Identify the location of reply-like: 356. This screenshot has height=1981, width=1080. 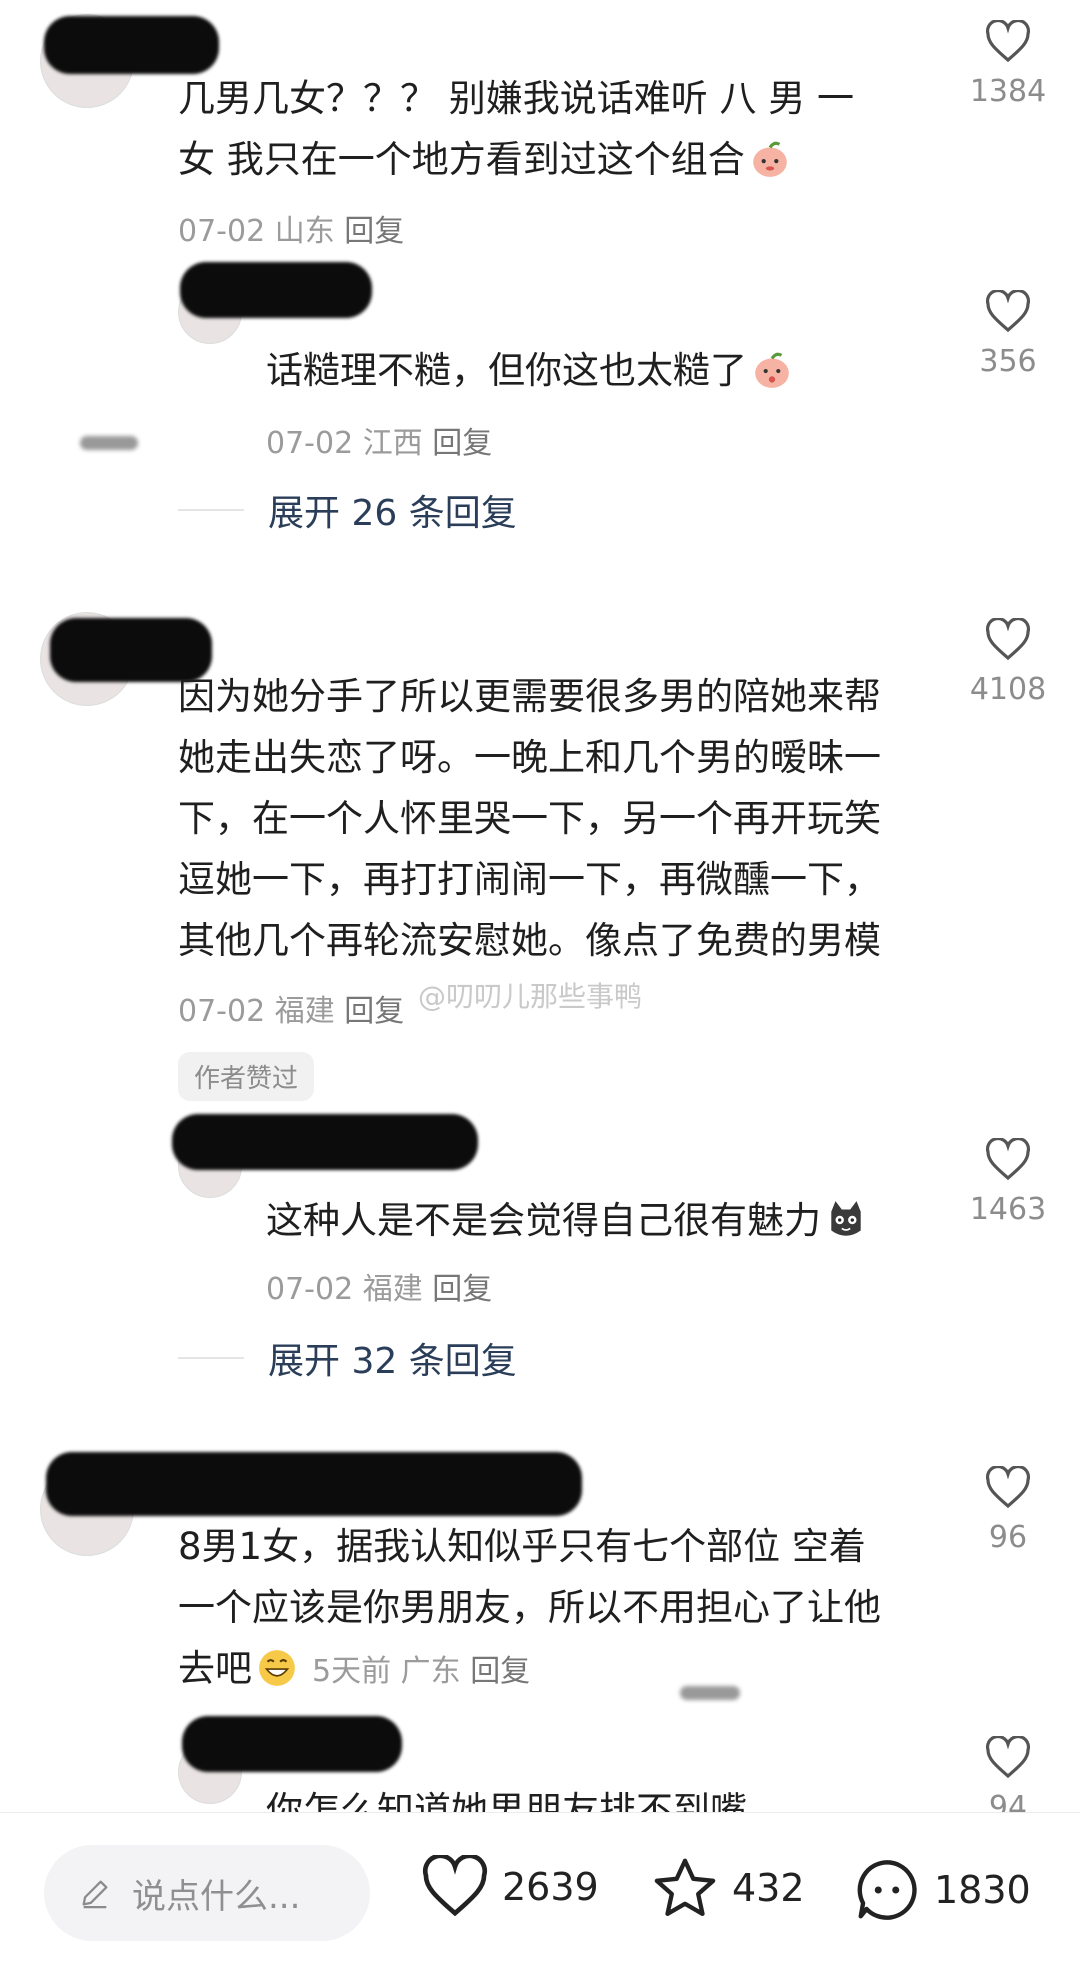
(1008, 334).